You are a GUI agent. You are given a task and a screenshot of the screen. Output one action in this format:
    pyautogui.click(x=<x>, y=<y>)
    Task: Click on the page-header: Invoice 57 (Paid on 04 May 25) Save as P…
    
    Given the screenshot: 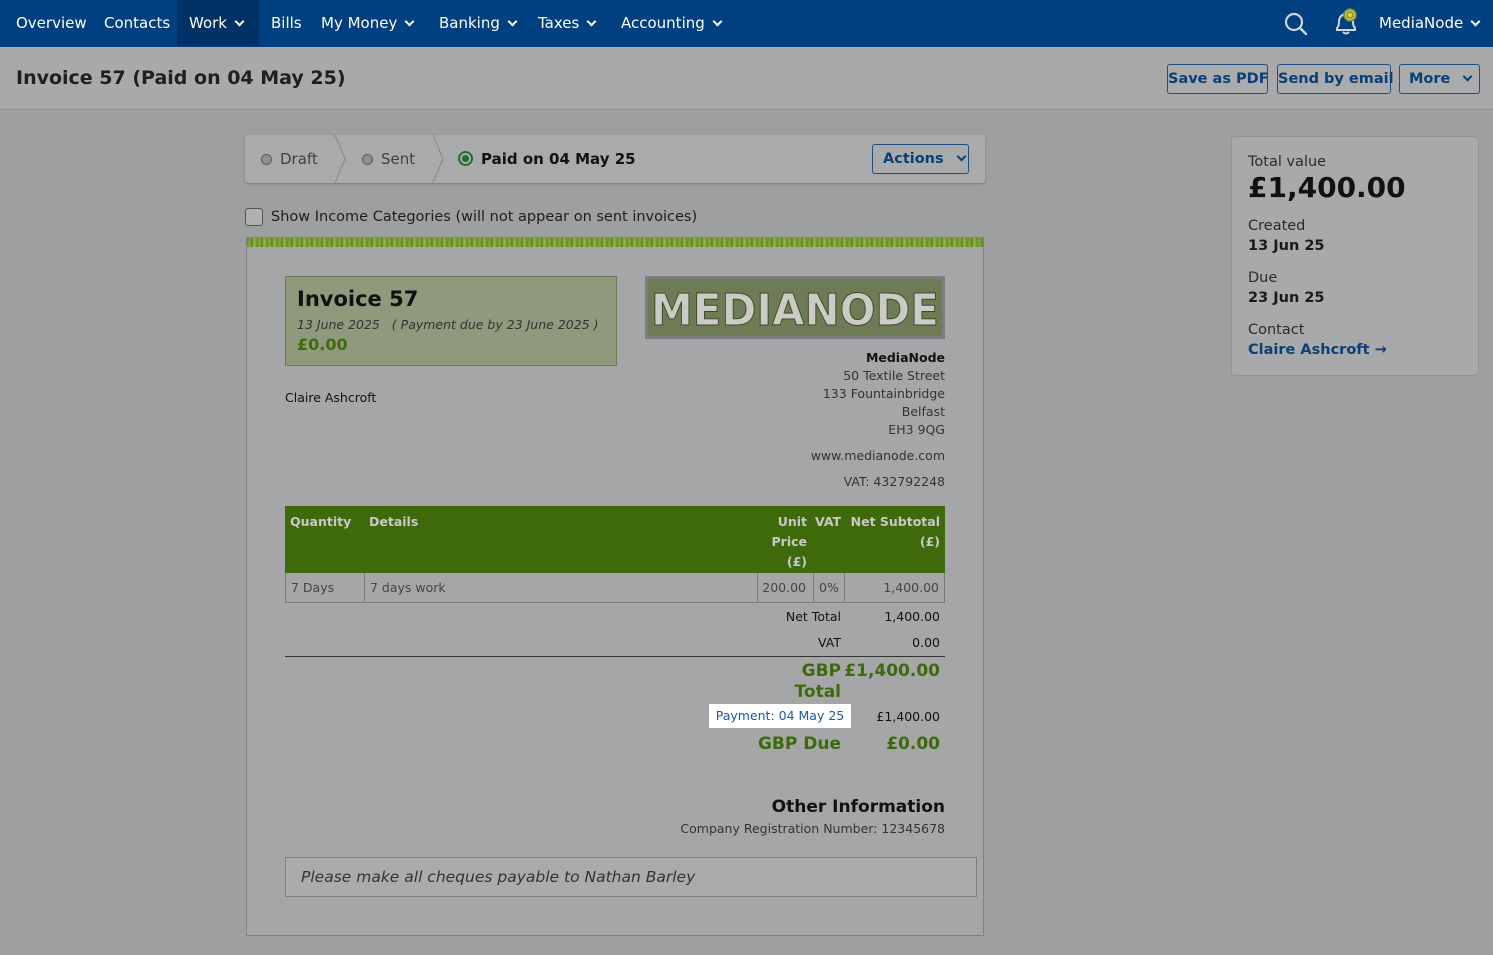 What is the action you would take?
    pyautogui.click(x=746, y=78)
    